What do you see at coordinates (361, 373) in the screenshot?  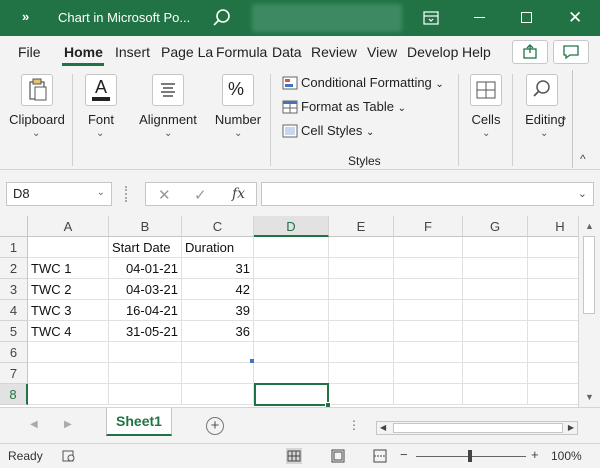 I see `cell-e7` at bounding box center [361, 373].